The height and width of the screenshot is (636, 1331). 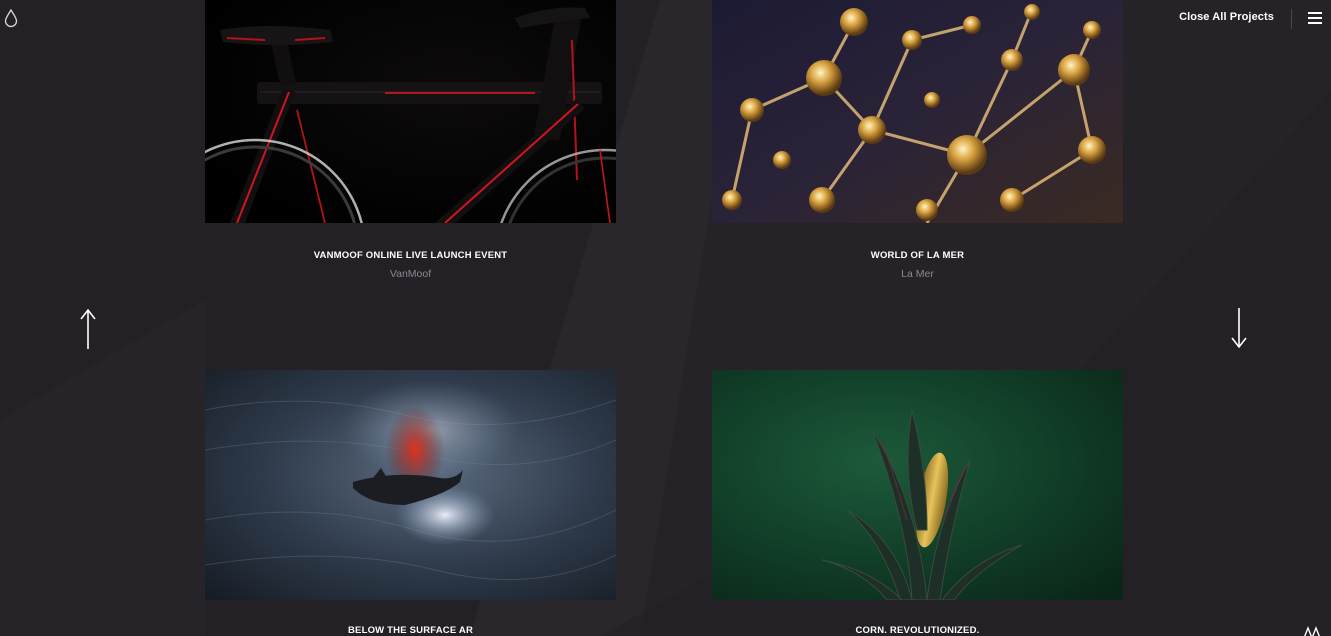 What do you see at coordinates (1315, 18) in the screenshot?
I see `hamburger-icon` at bounding box center [1315, 18].